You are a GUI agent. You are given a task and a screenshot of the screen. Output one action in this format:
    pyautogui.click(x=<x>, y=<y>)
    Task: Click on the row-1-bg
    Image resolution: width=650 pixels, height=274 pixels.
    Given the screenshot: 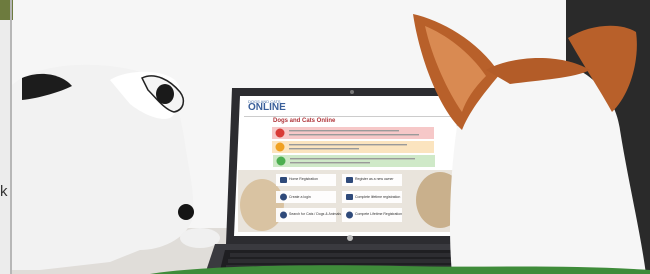 What is the action you would take?
    pyautogui.click(x=353, y=133)
    